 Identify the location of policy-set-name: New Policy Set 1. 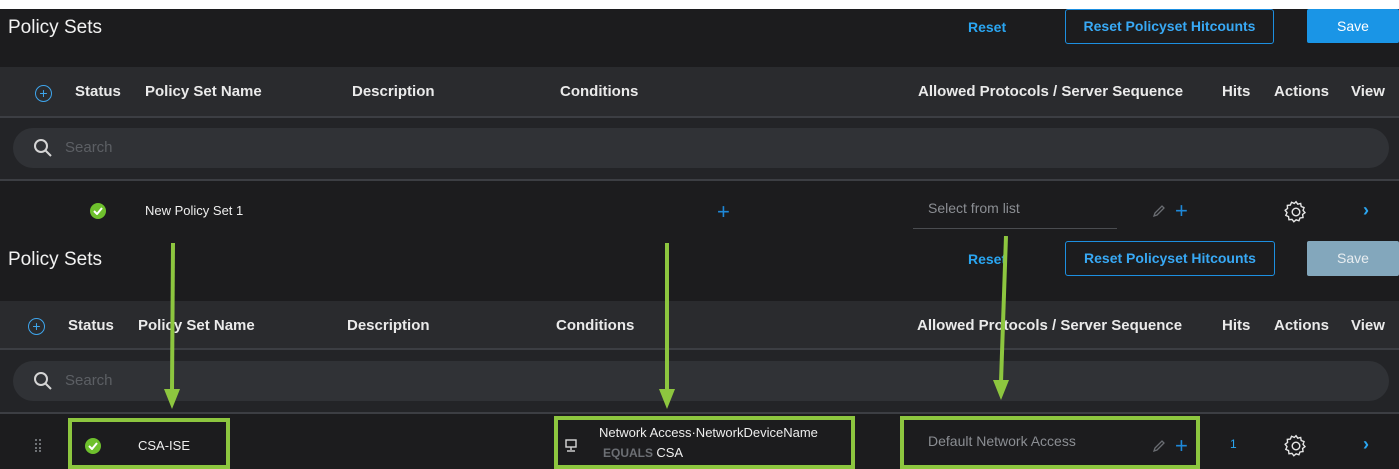
(194, 210).